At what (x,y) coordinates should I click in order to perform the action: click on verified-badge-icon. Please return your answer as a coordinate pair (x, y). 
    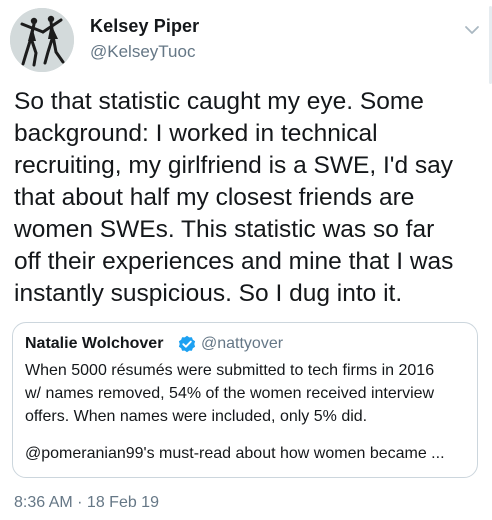
    Looking at the image, I should click on (187, 344).